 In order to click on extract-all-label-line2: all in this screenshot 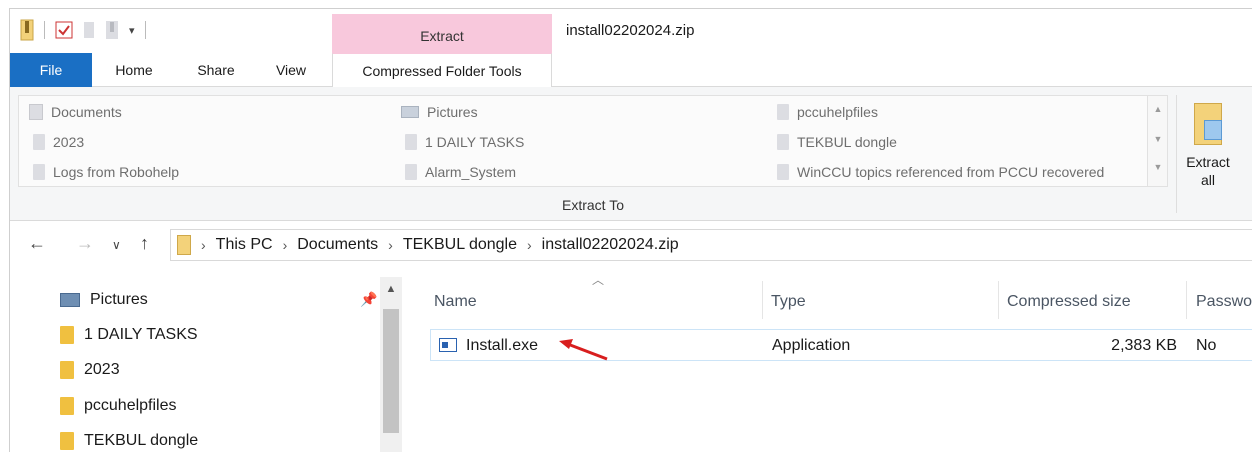, I will do `click(1207, 180)`.